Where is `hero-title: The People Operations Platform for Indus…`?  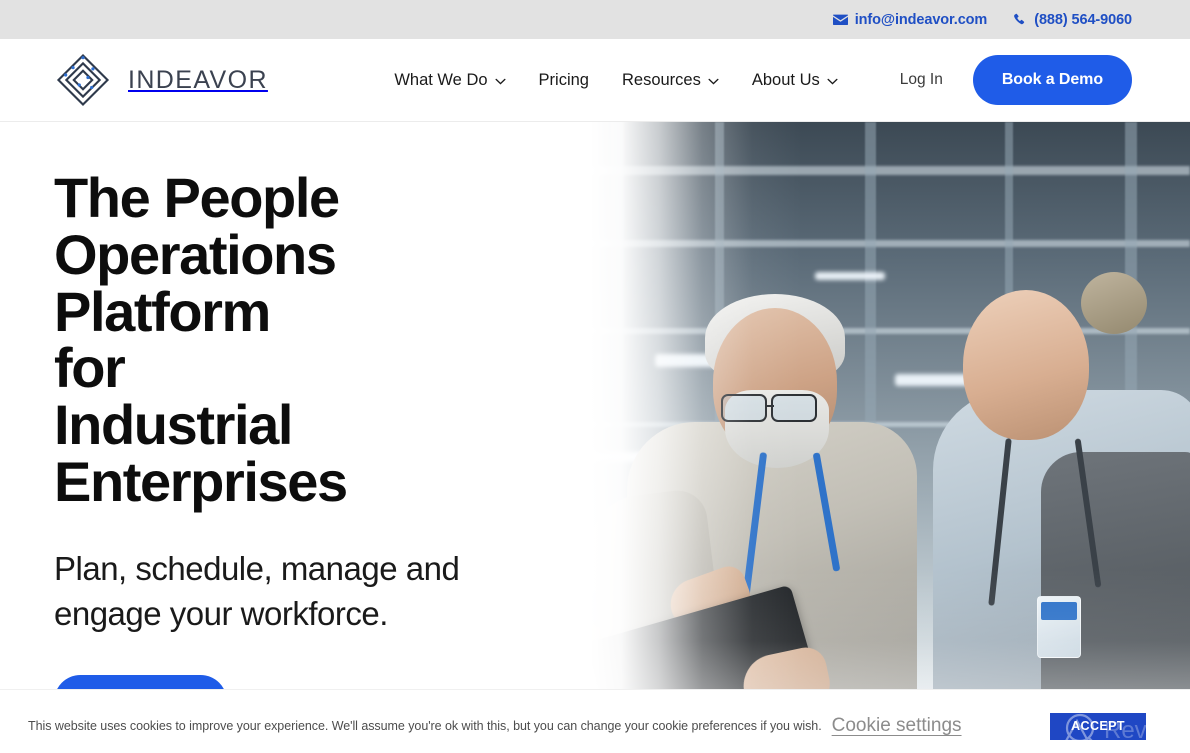 hero-title: The People Operations Platform for Indus… is located at coordinates (201, 340).